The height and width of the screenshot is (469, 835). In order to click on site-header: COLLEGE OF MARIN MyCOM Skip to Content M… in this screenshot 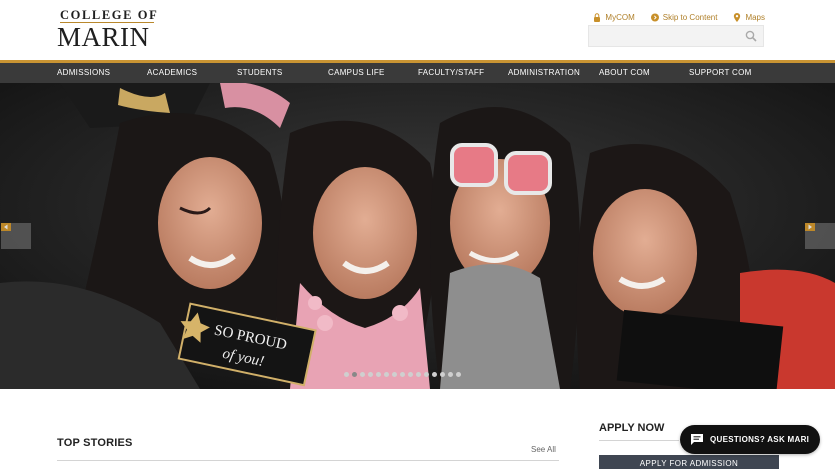, I will do `click(417, 30)`.